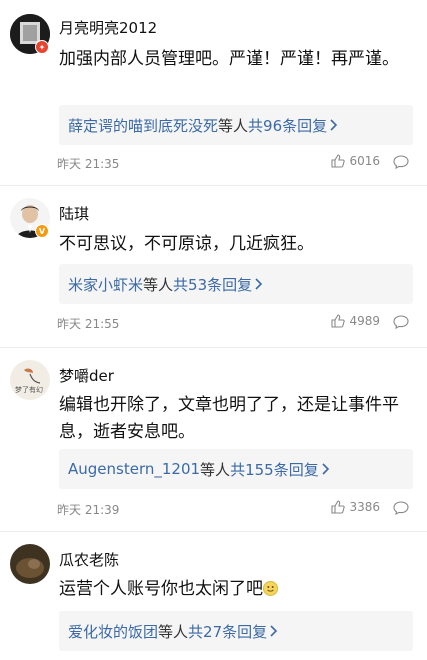 The image size is (427, 660). Describe the element at coordinates (88, 510) in the screenshot. I see `timestamp: 昨天 21:39` at that location.